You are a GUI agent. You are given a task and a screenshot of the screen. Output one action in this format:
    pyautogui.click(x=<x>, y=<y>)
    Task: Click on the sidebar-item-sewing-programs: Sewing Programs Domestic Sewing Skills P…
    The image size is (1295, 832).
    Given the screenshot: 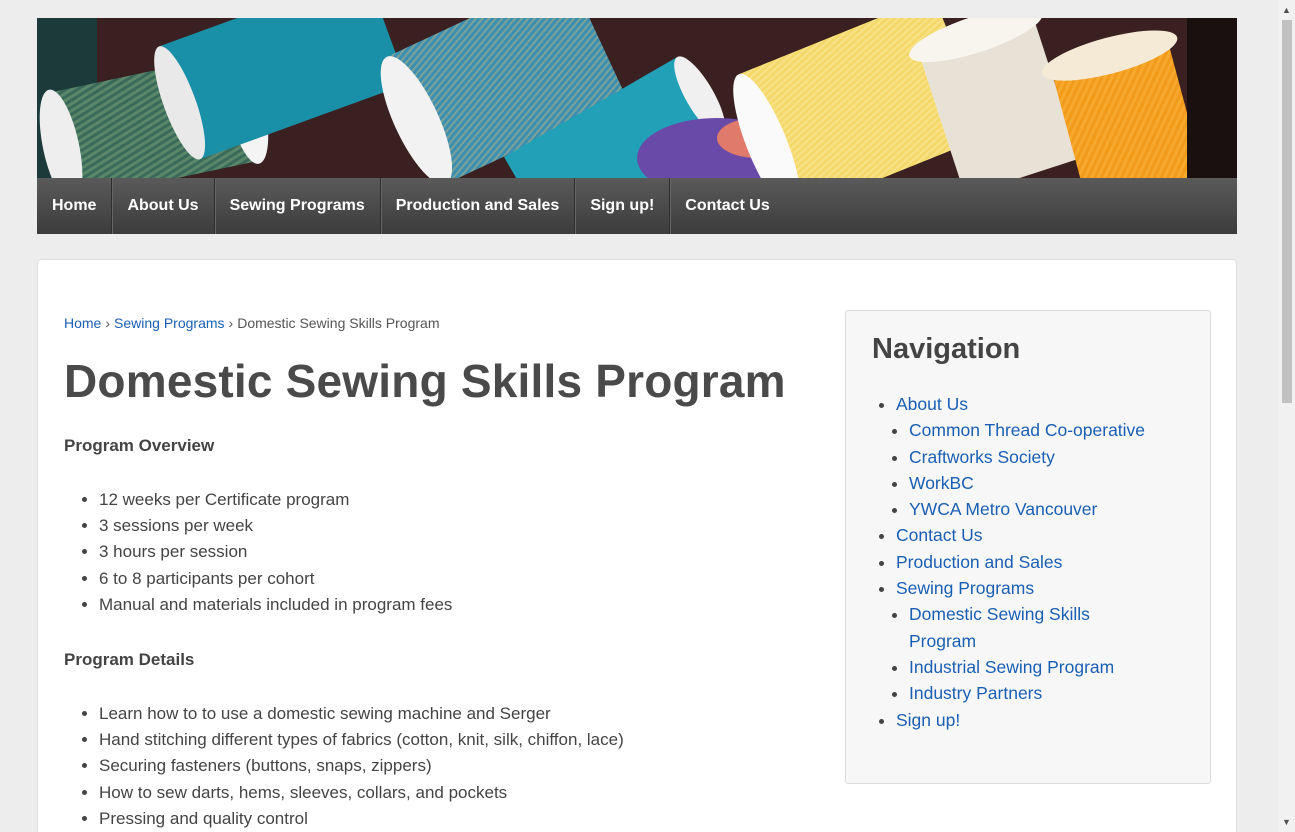 What is the action you would take?
    pyautogui.click(x=1020, y=640)
    